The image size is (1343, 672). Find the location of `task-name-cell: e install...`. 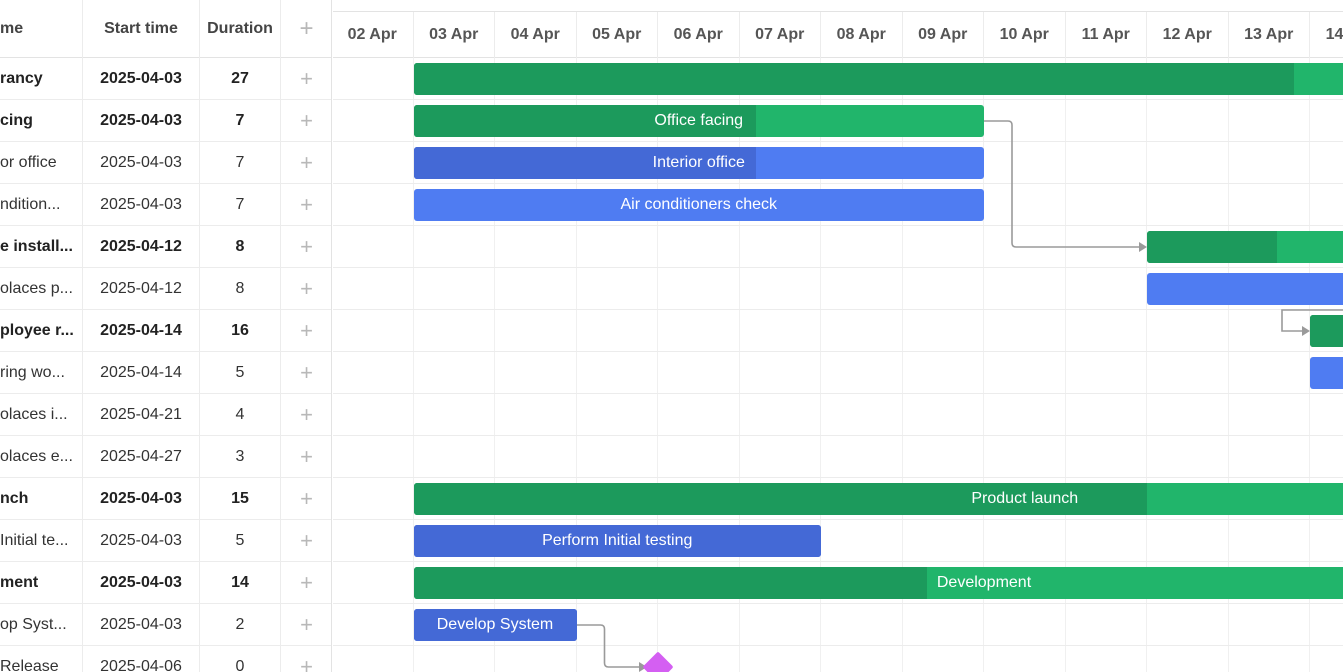

task-name-cell: e install... is located at coordinates (41, 247).